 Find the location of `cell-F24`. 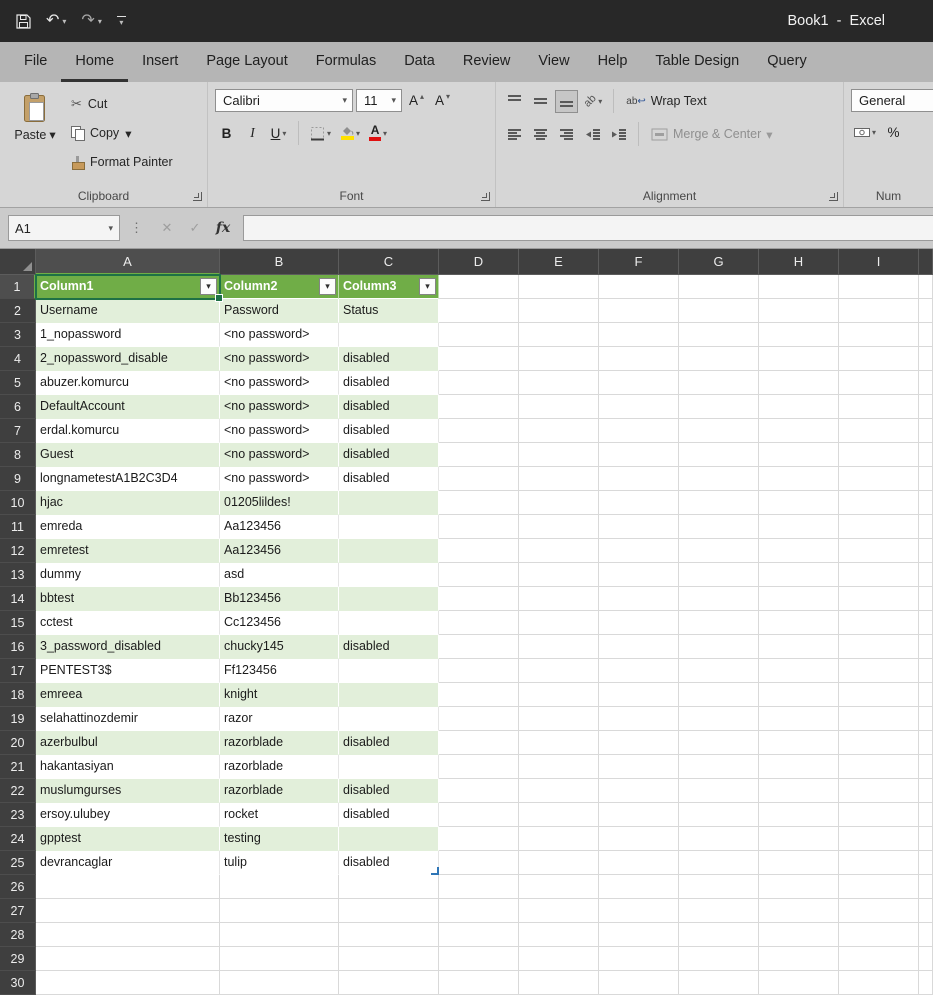

cell-F24 is located at coordinates (639, 839).